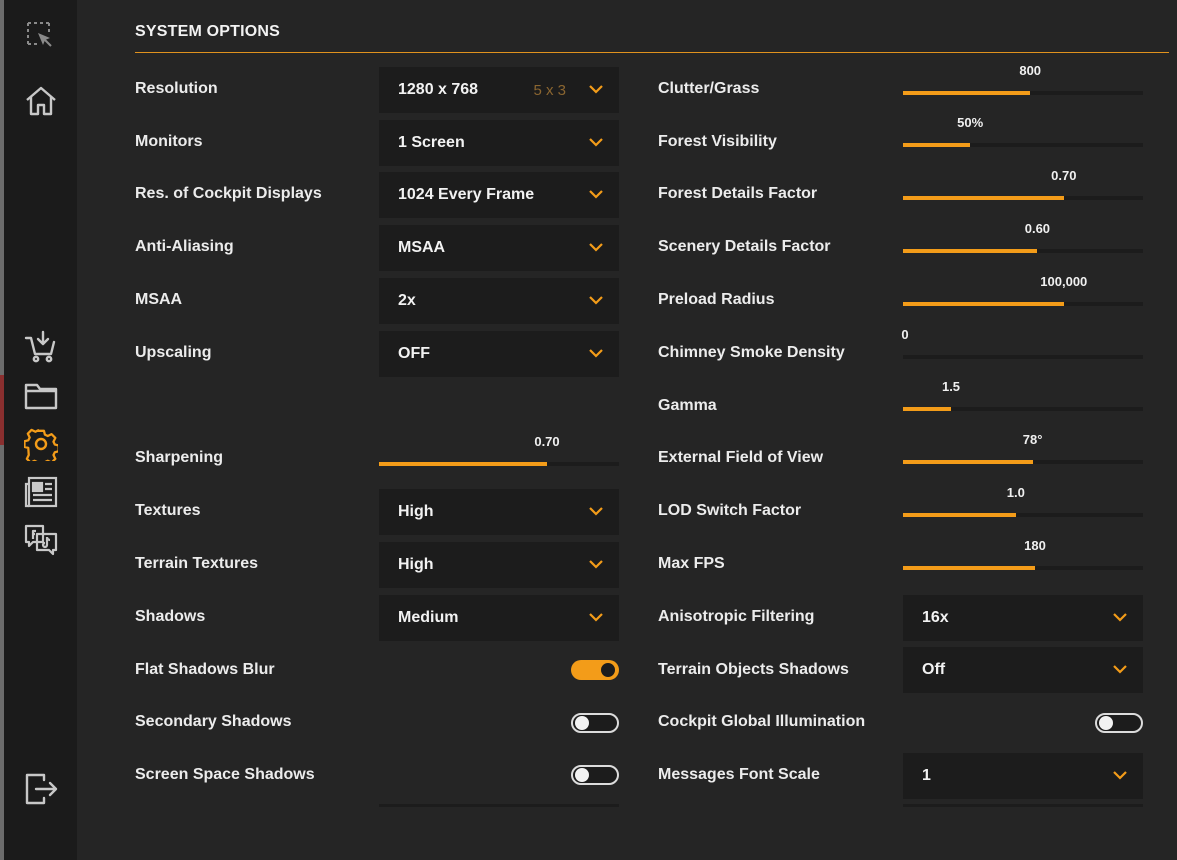 The height and width of the screenshot is (860, 1177). Describe the element at coordinates (1023, 395) in the screenshot. I see `gamma-slider: 1.5` at that location.